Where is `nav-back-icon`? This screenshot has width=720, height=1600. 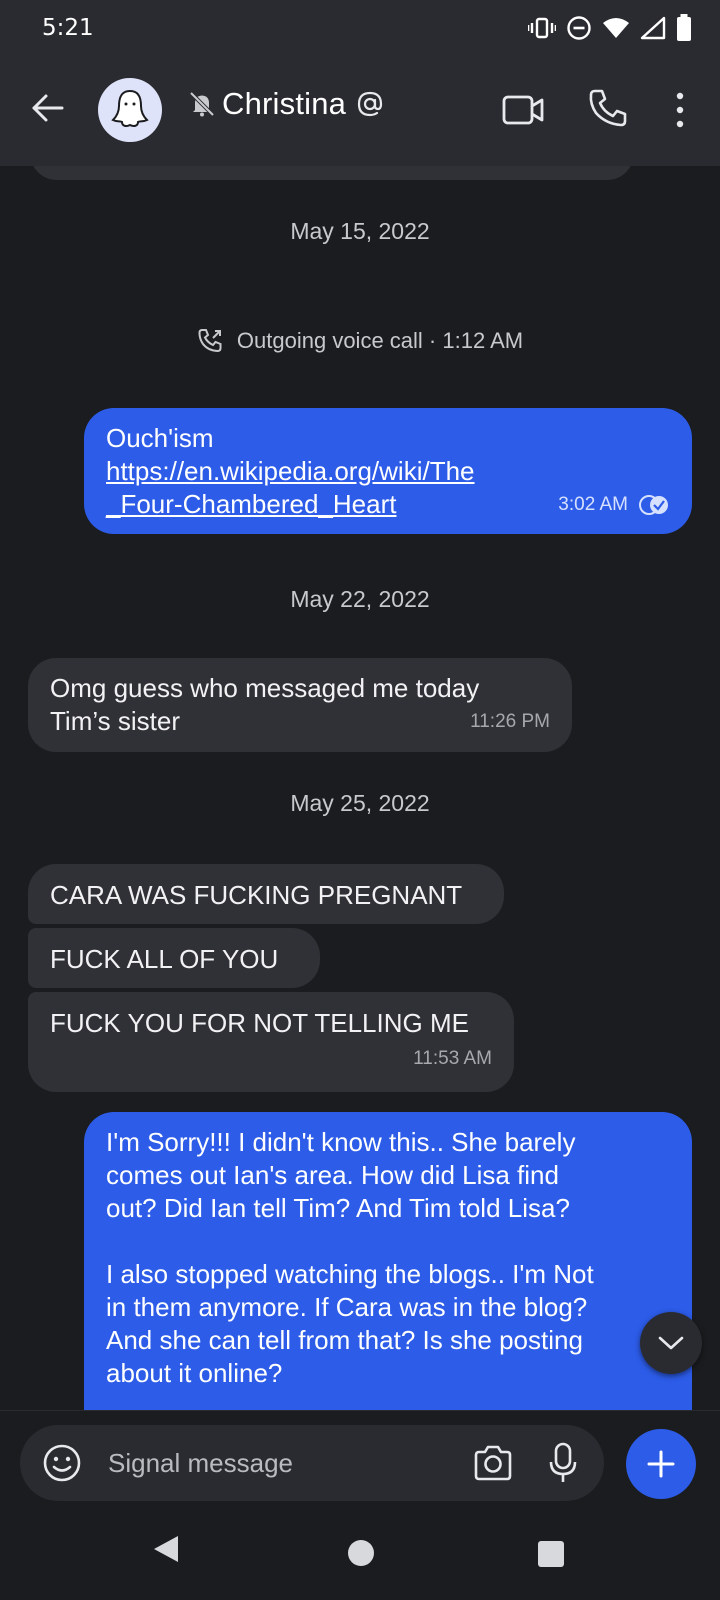 nav-back-icon is located at coordinates (166, 1549).